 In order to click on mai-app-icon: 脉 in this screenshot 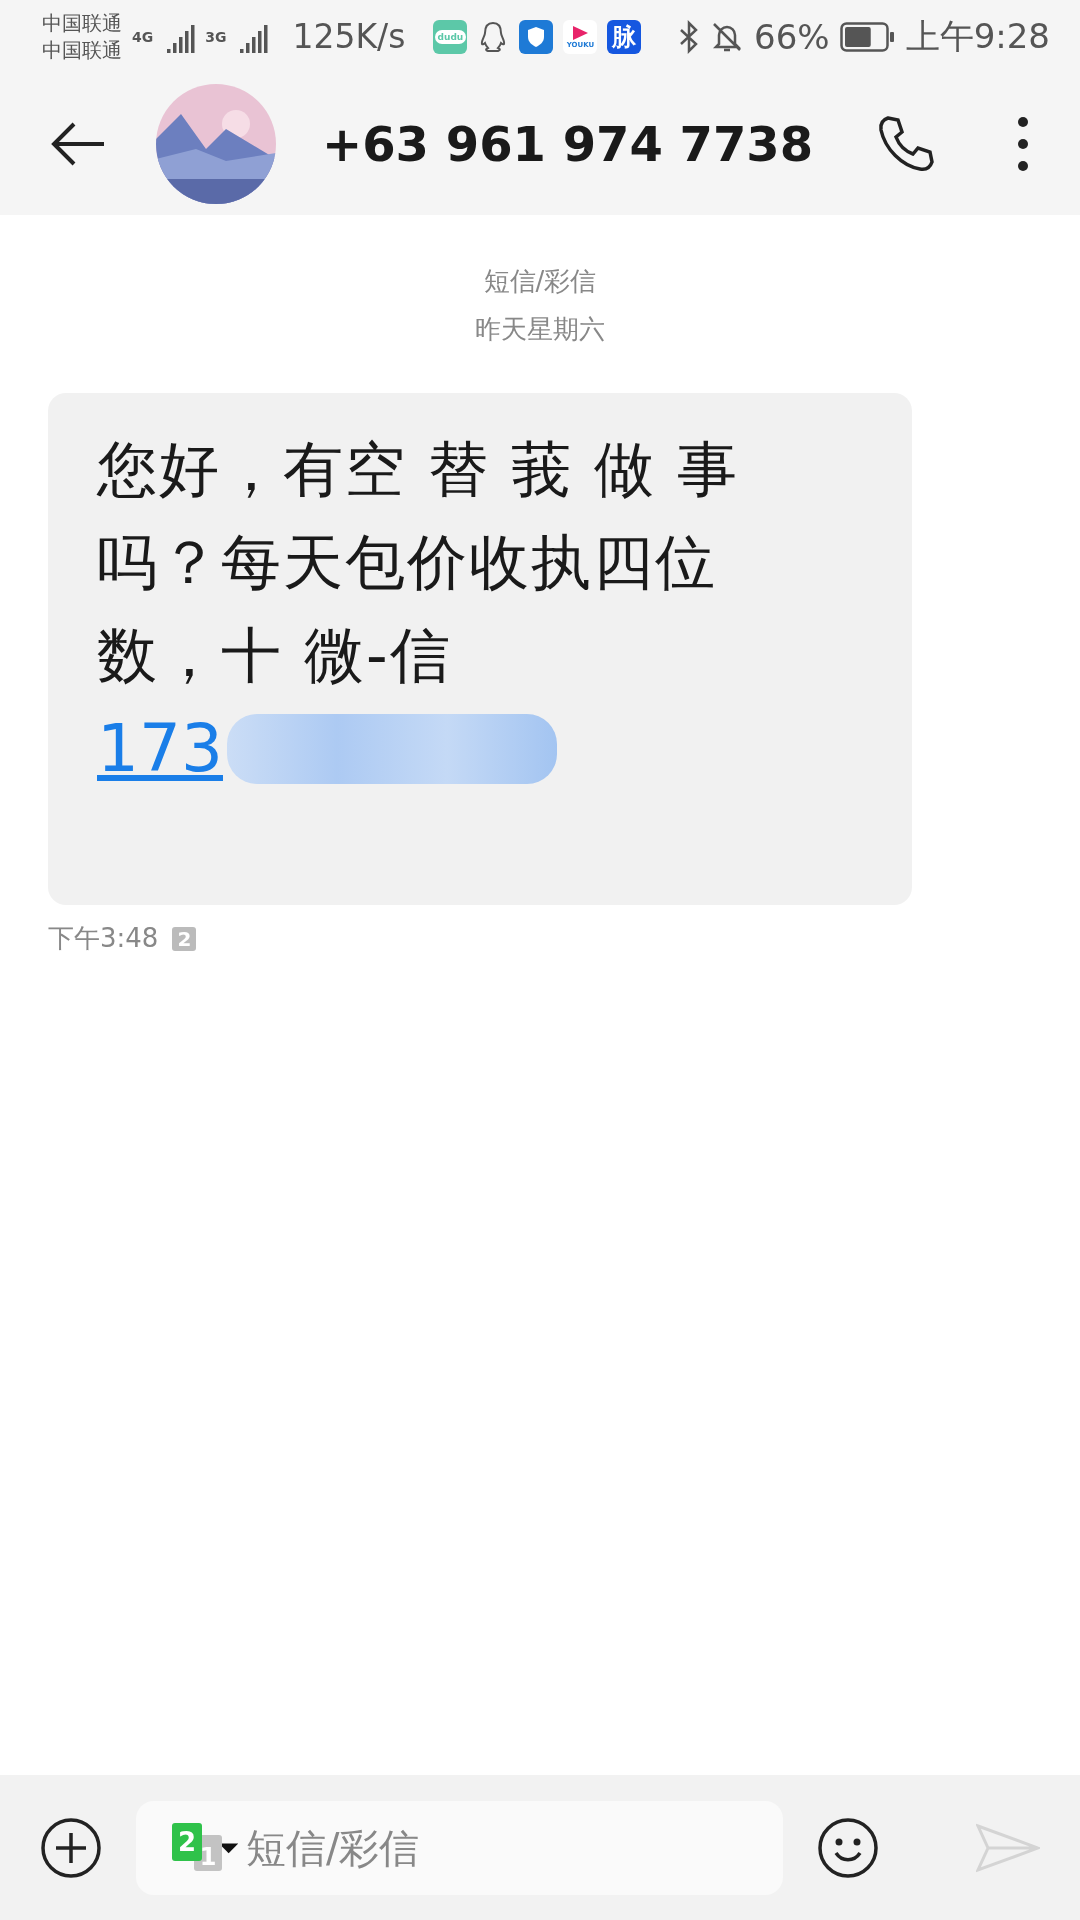, I will do `click(624, 36)`.